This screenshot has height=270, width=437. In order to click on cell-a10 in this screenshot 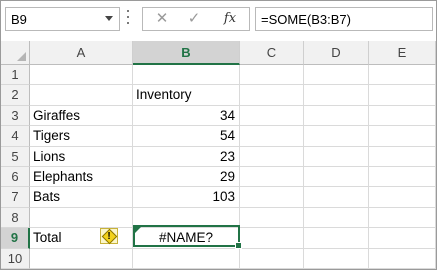, I will do `click(81, 258)`.